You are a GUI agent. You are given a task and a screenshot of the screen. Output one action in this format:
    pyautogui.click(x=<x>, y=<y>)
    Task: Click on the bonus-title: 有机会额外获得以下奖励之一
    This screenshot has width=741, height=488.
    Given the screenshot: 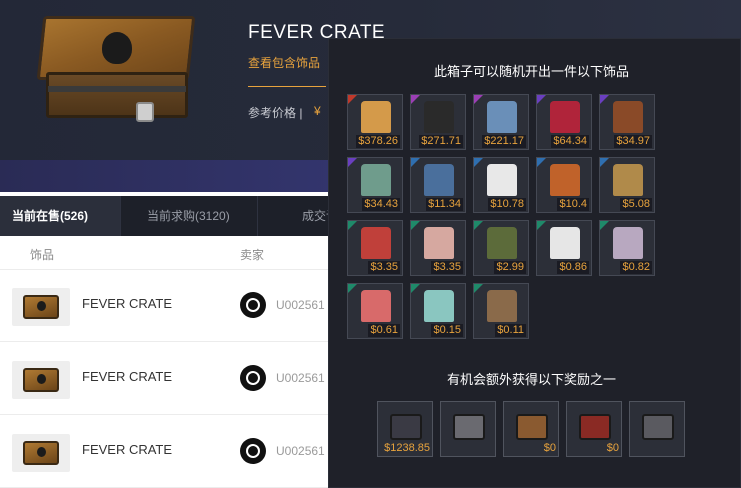 What is the action you would take?
    pyautogui.click(x=531, y=379)
    